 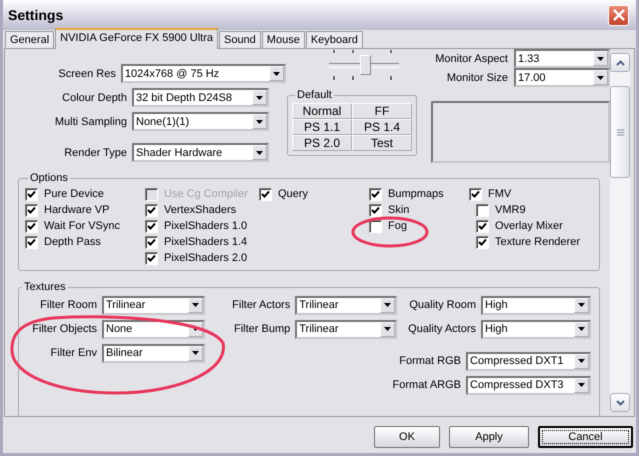 What do you see at coordinates (442, 329) in the screenshot?
I see `field-label: Quality Actors` at bounding box center [442, 329].